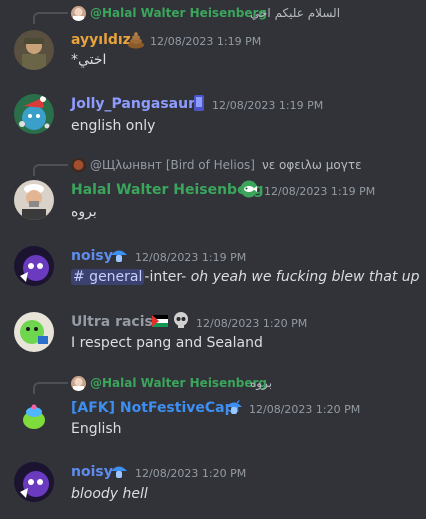 The width and height of the screenshot is (426, 519). What do you see at coordinates (84, 212) in the screenshot?
I see `message-content: بروه` at bounding box center [84, 212].